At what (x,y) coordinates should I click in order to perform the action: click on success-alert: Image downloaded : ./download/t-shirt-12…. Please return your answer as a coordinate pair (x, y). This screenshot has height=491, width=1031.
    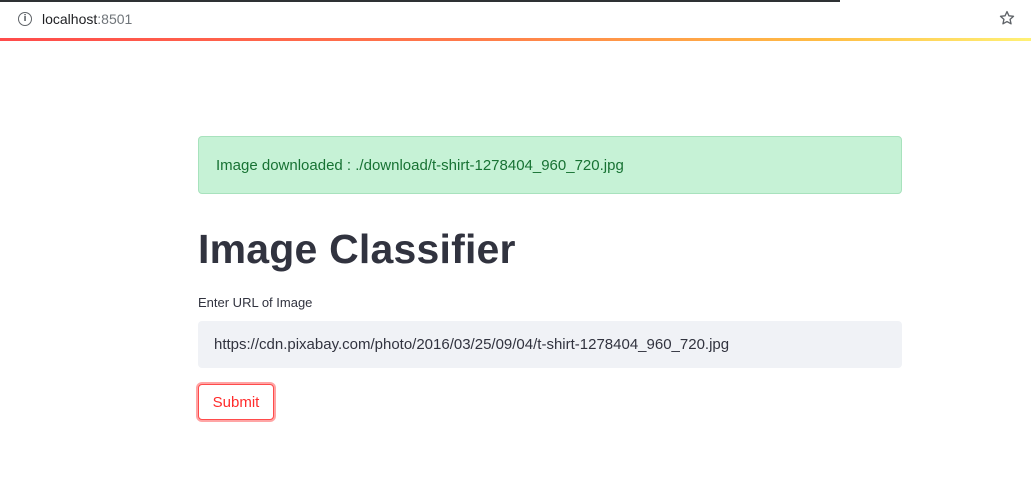
    Looking at the image, I should click on (550, 165).